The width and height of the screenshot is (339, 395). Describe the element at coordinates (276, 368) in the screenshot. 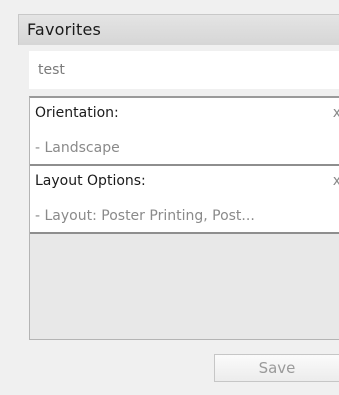

I see `save-button: Save` at that location.